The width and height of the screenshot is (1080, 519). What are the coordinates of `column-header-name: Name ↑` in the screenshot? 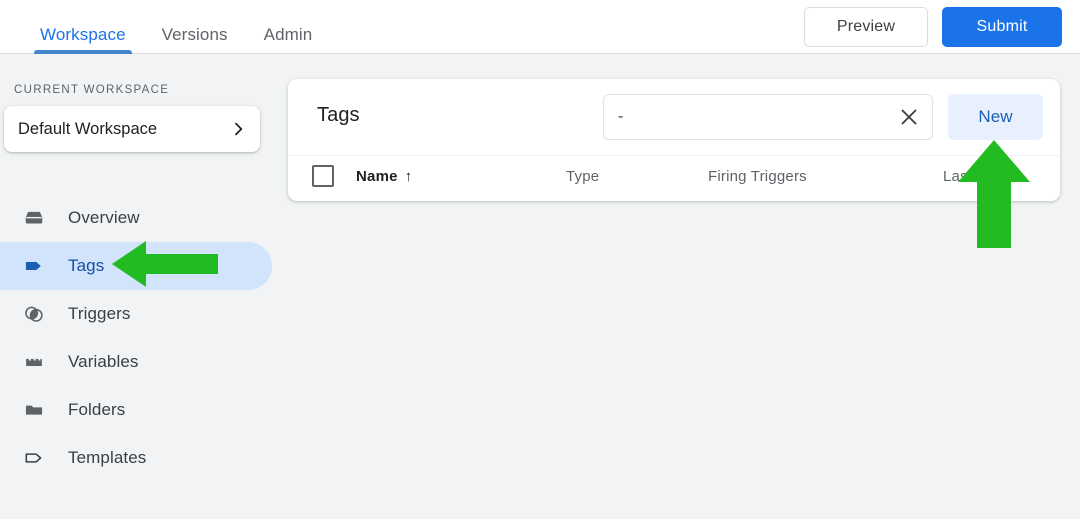 It's located at (384, 176).